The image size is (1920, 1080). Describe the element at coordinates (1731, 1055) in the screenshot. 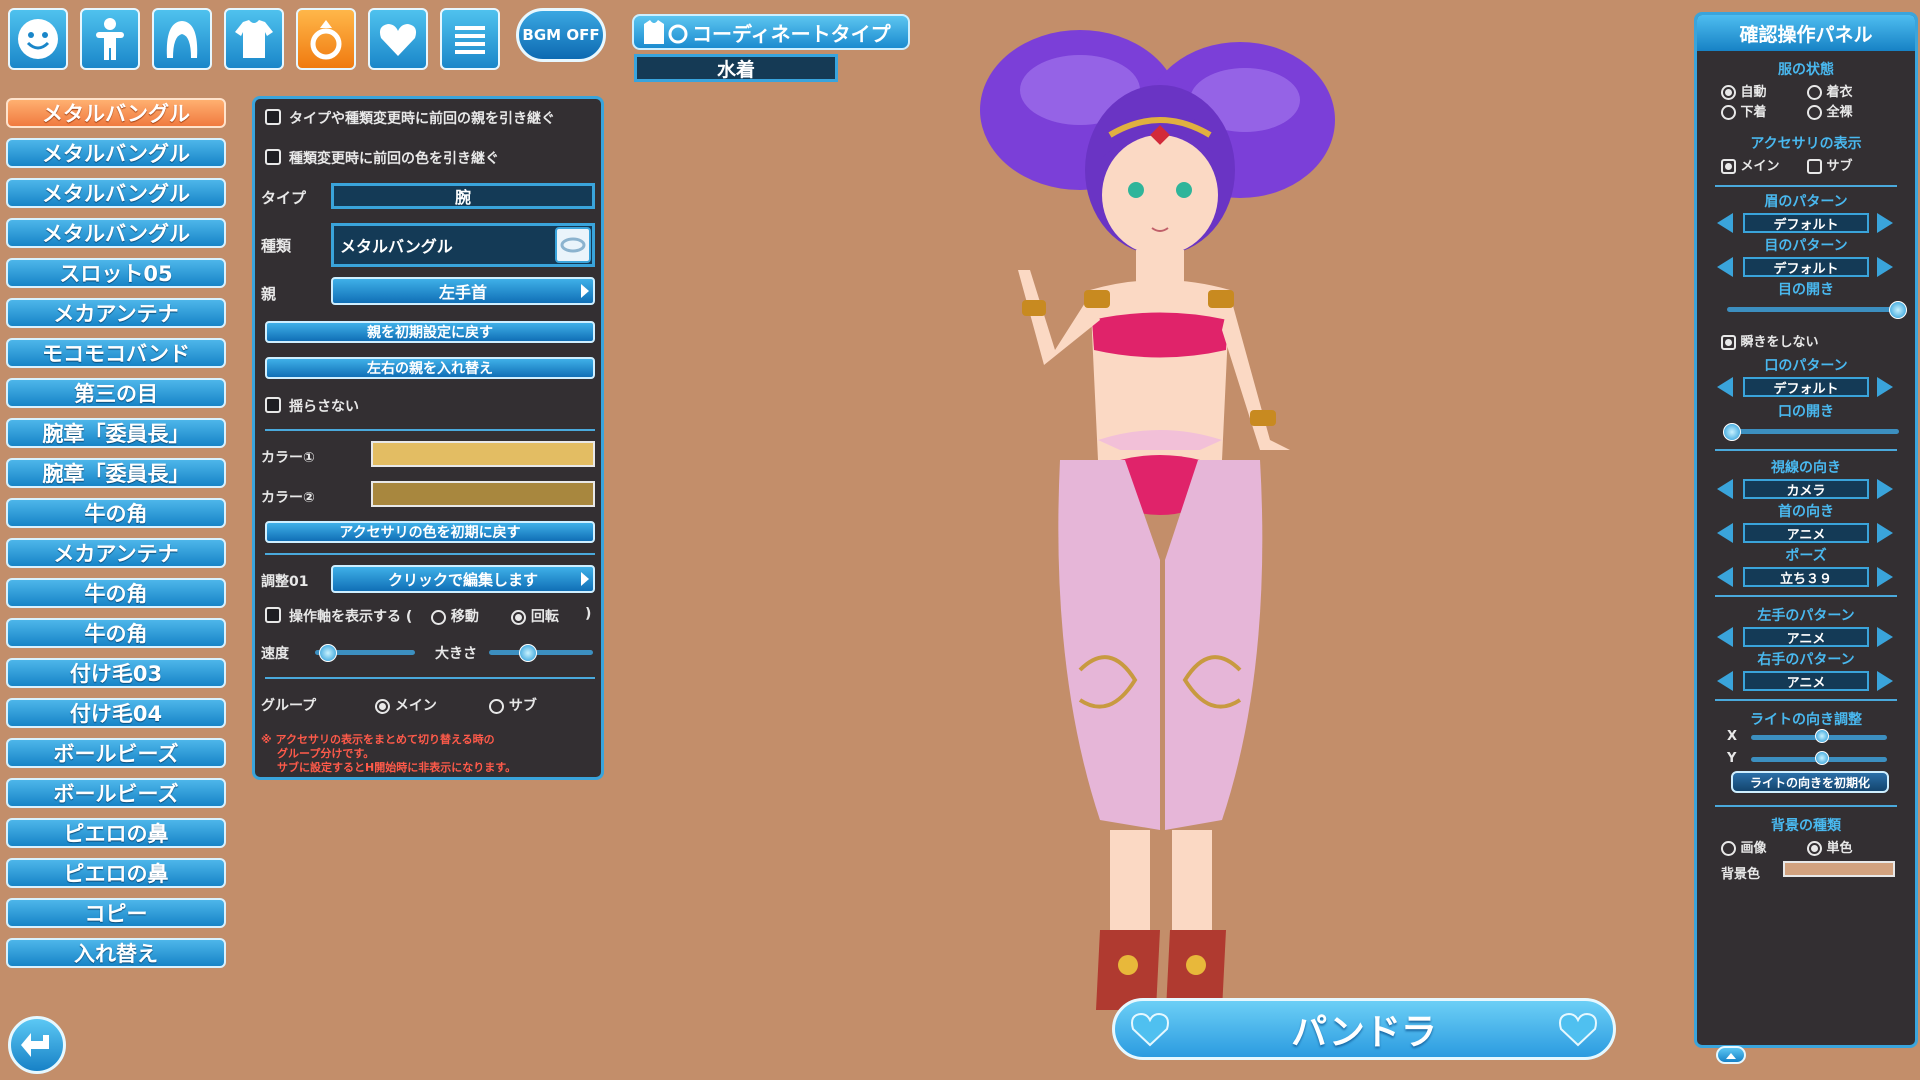

I see `panel-collapse-button` at that location.